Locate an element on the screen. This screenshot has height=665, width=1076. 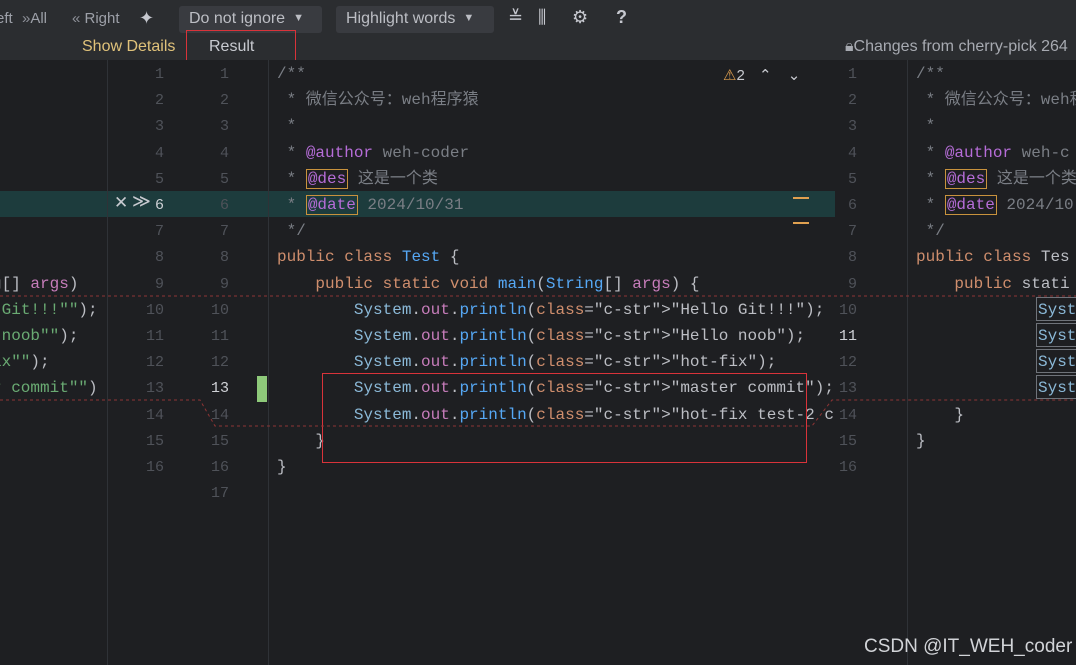
watermark: CSDN @IT_WEH_coder is located at coordinates (968, 646).